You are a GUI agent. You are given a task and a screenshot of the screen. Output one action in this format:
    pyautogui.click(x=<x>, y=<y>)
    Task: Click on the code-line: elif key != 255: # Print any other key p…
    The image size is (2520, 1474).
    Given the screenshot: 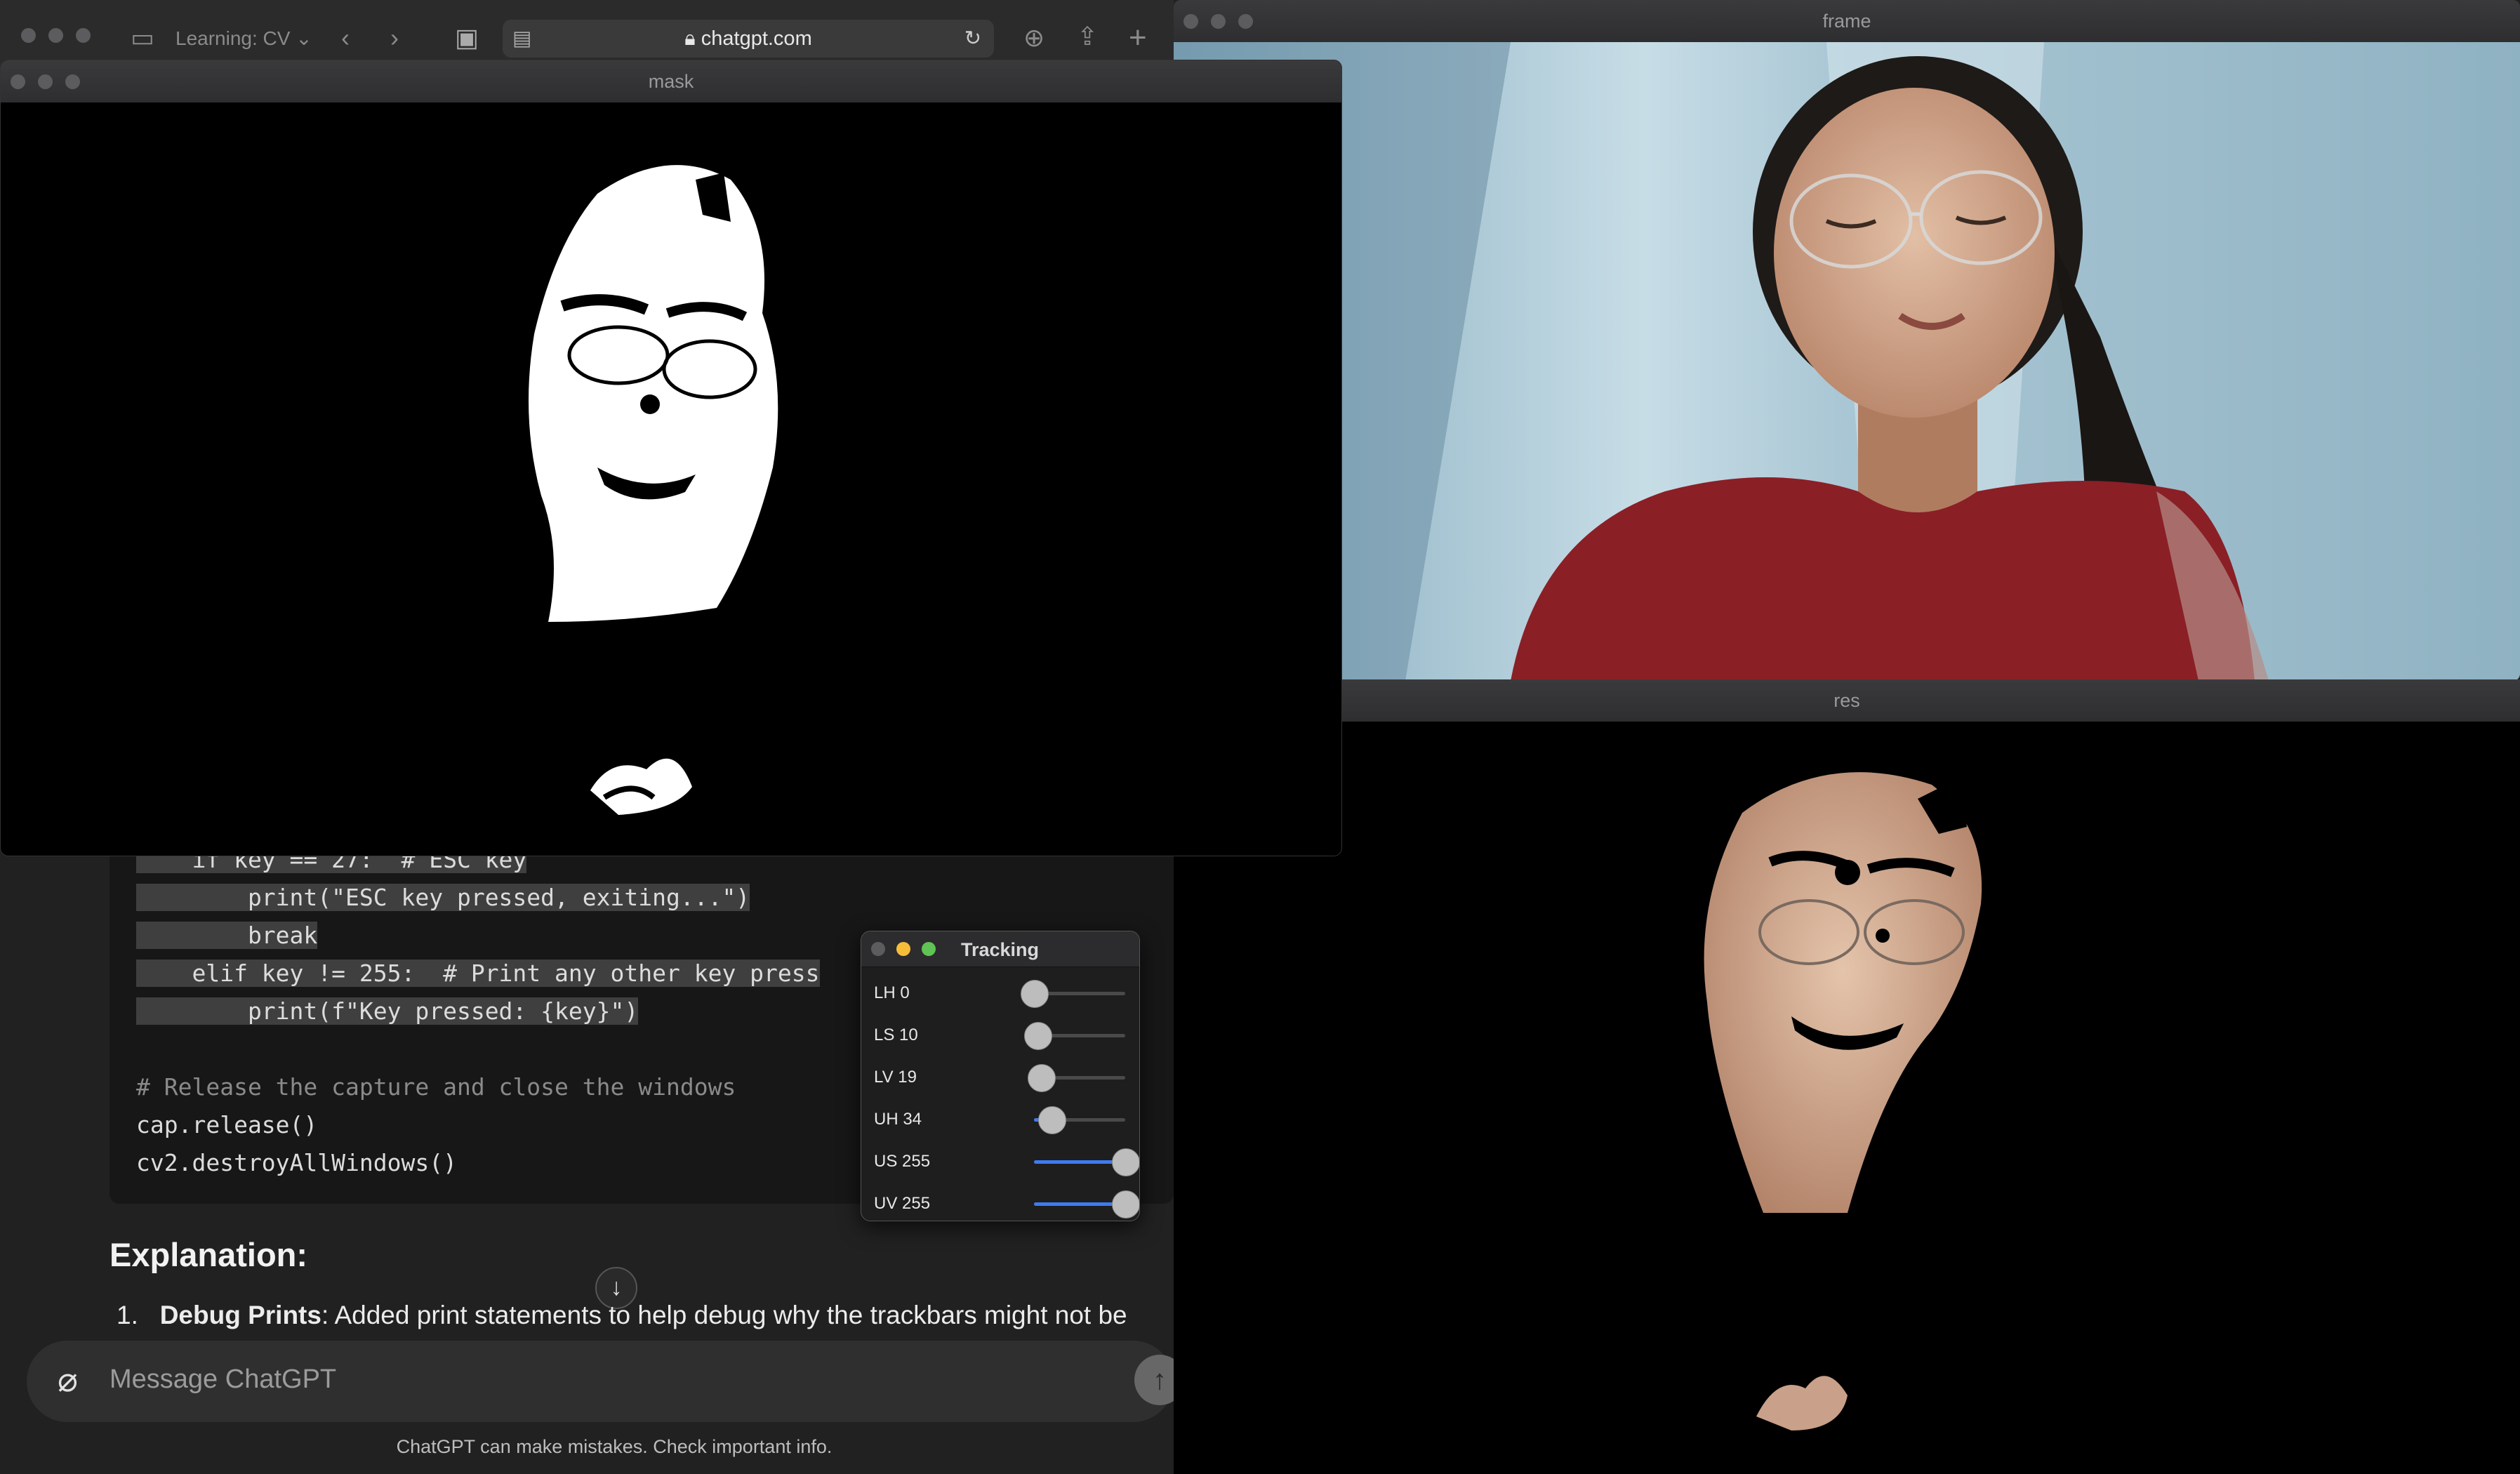 What is the action you would take?
    pyautogui.click(x=478, y=973)
    